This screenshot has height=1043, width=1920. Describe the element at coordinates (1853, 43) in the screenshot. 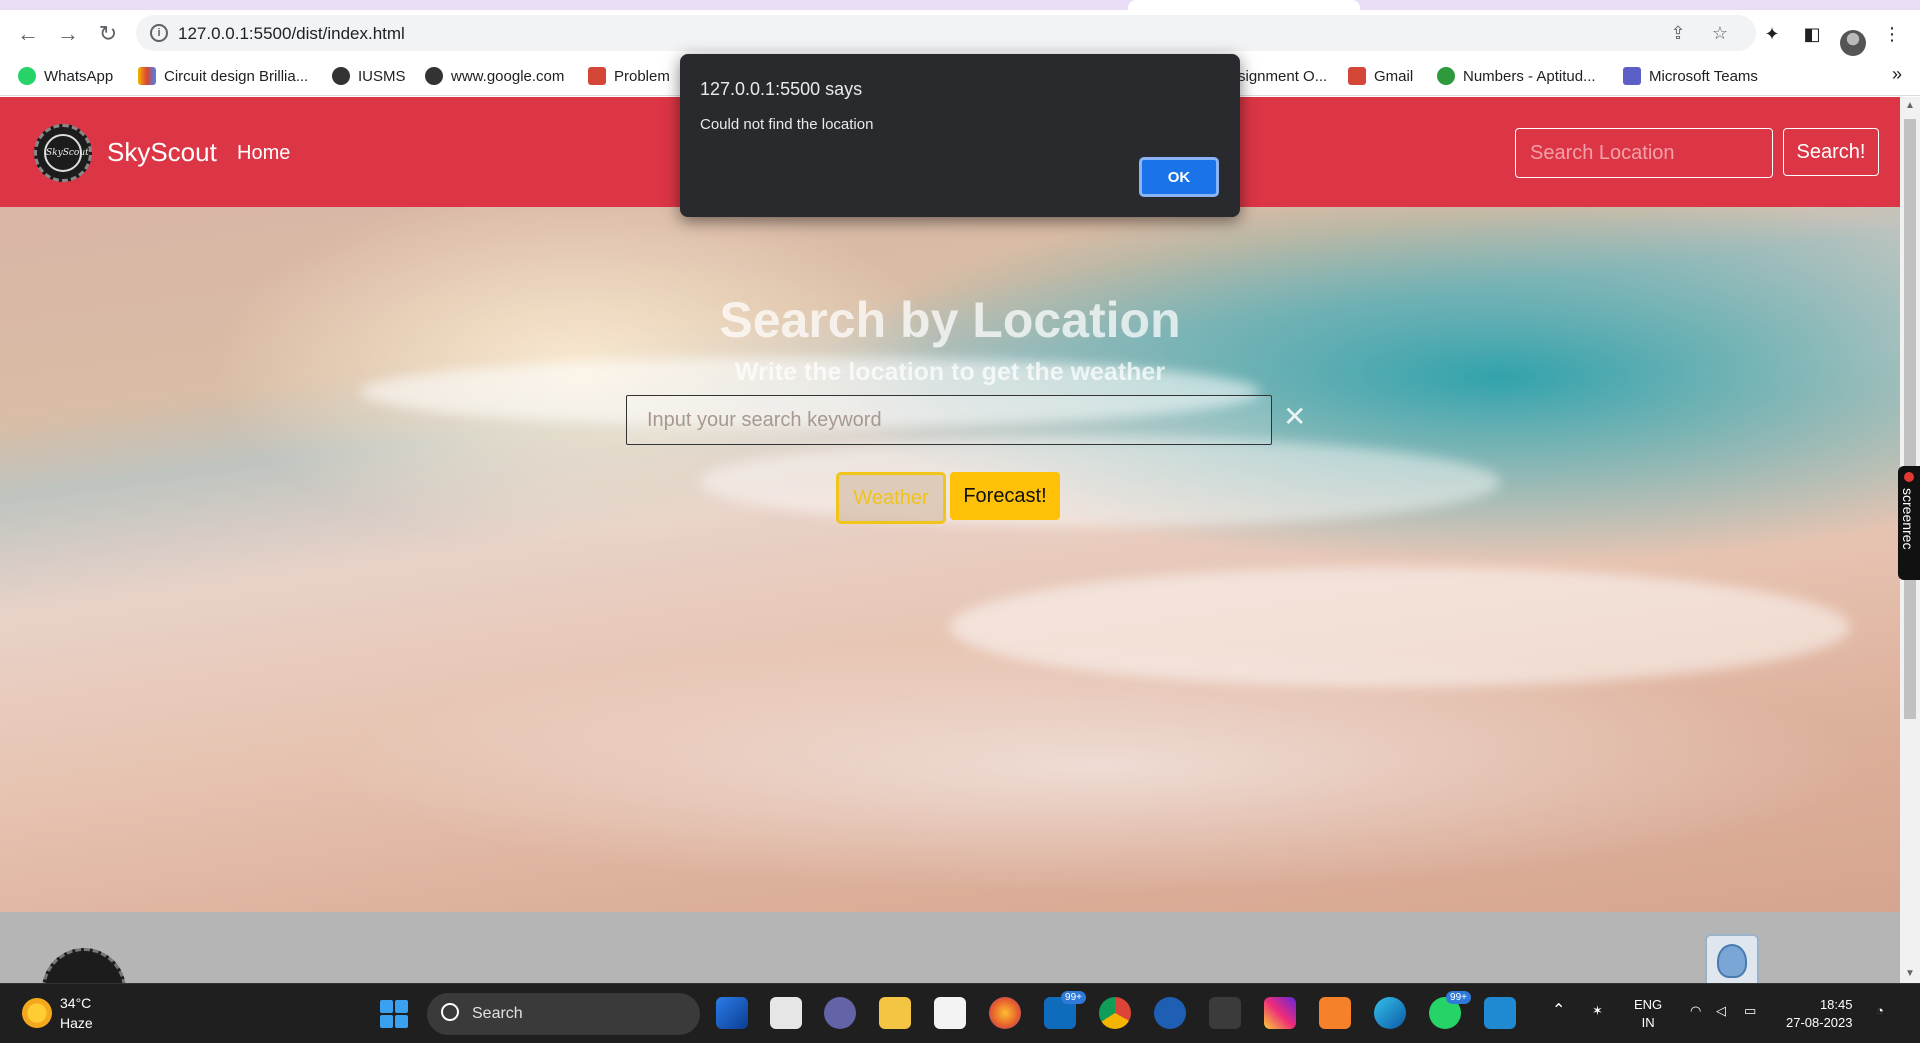

I see `profile-avatar` at that location.